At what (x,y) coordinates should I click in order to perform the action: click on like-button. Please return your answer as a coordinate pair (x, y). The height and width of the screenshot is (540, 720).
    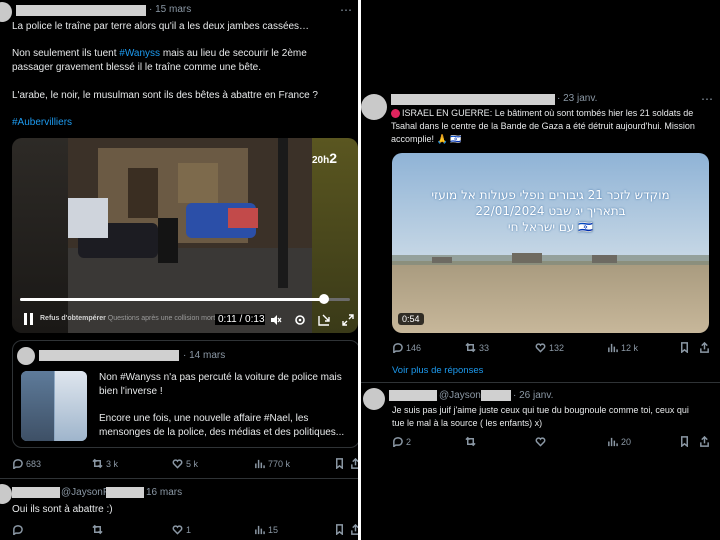
    Looking at the image, I should click on (540, 441).